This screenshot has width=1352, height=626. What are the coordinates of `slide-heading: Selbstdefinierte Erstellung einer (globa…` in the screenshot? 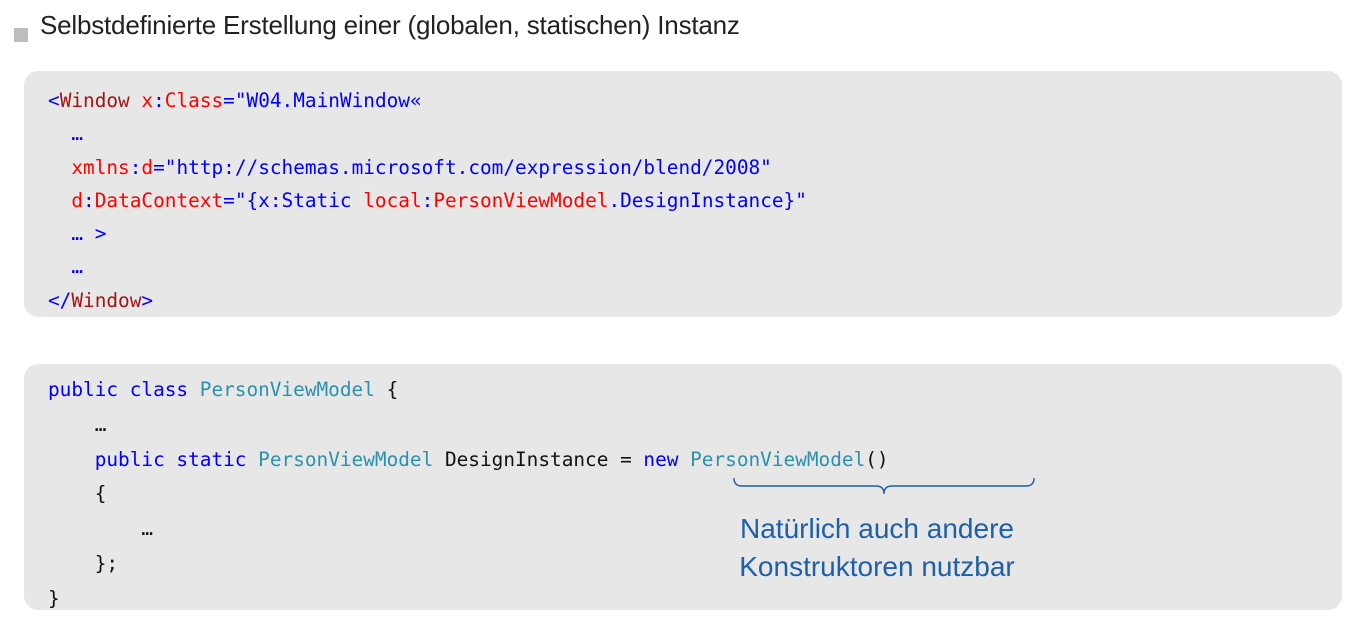 It's located at (390, 25).